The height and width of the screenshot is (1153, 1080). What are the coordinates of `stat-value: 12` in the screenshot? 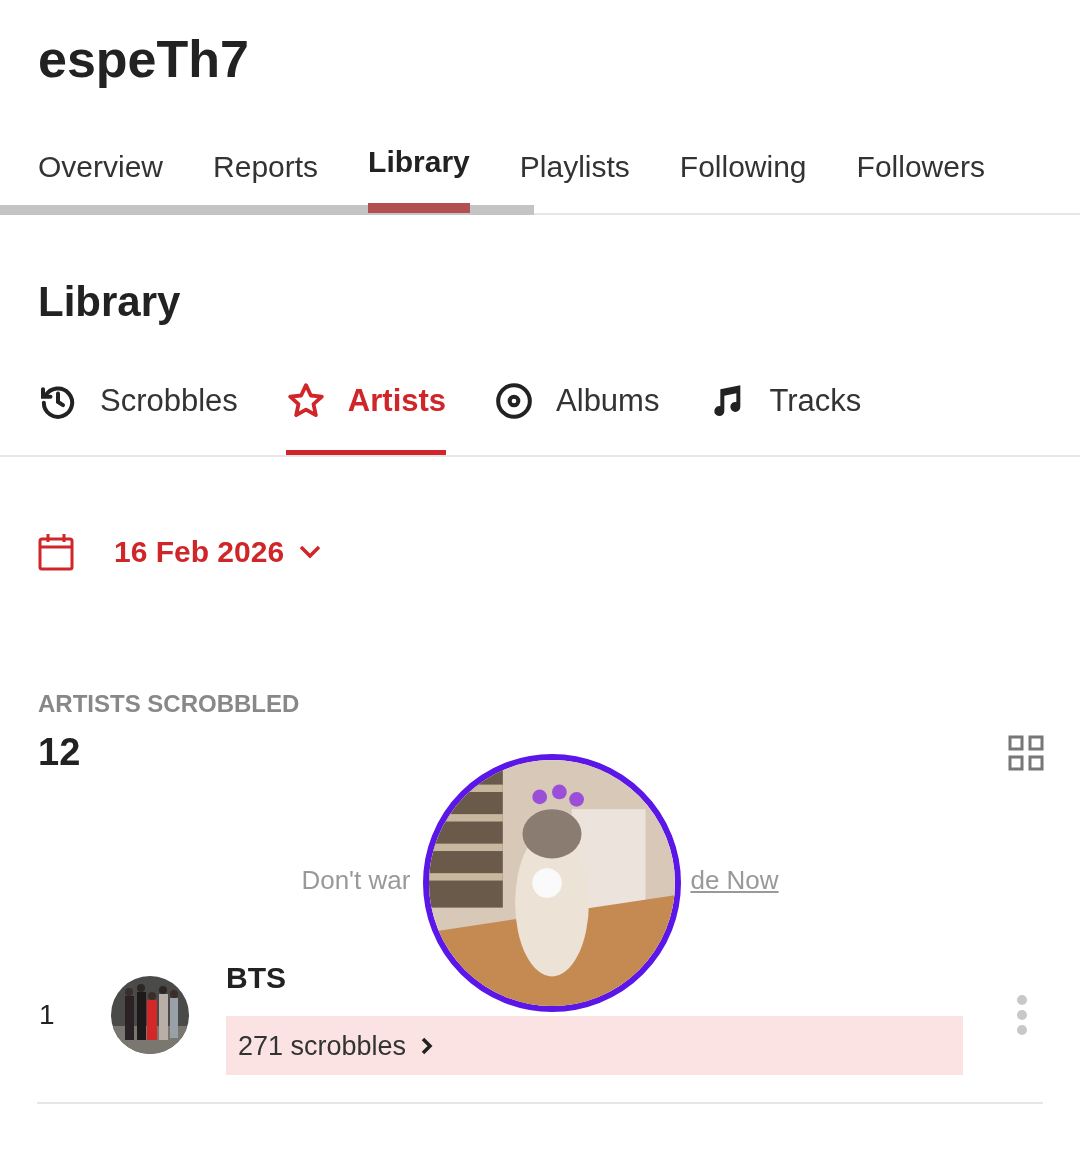 It's located at (59, 753).